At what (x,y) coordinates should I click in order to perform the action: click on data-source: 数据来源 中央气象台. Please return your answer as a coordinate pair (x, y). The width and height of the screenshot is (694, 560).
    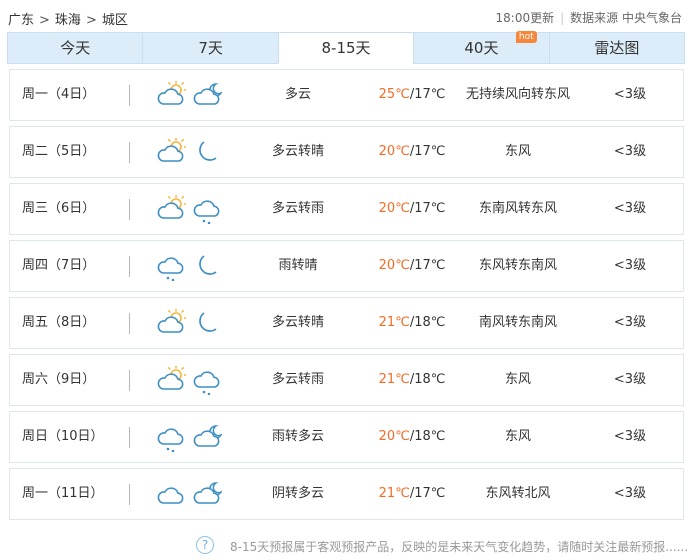
    Looking at the image, I should click on (626, 18).